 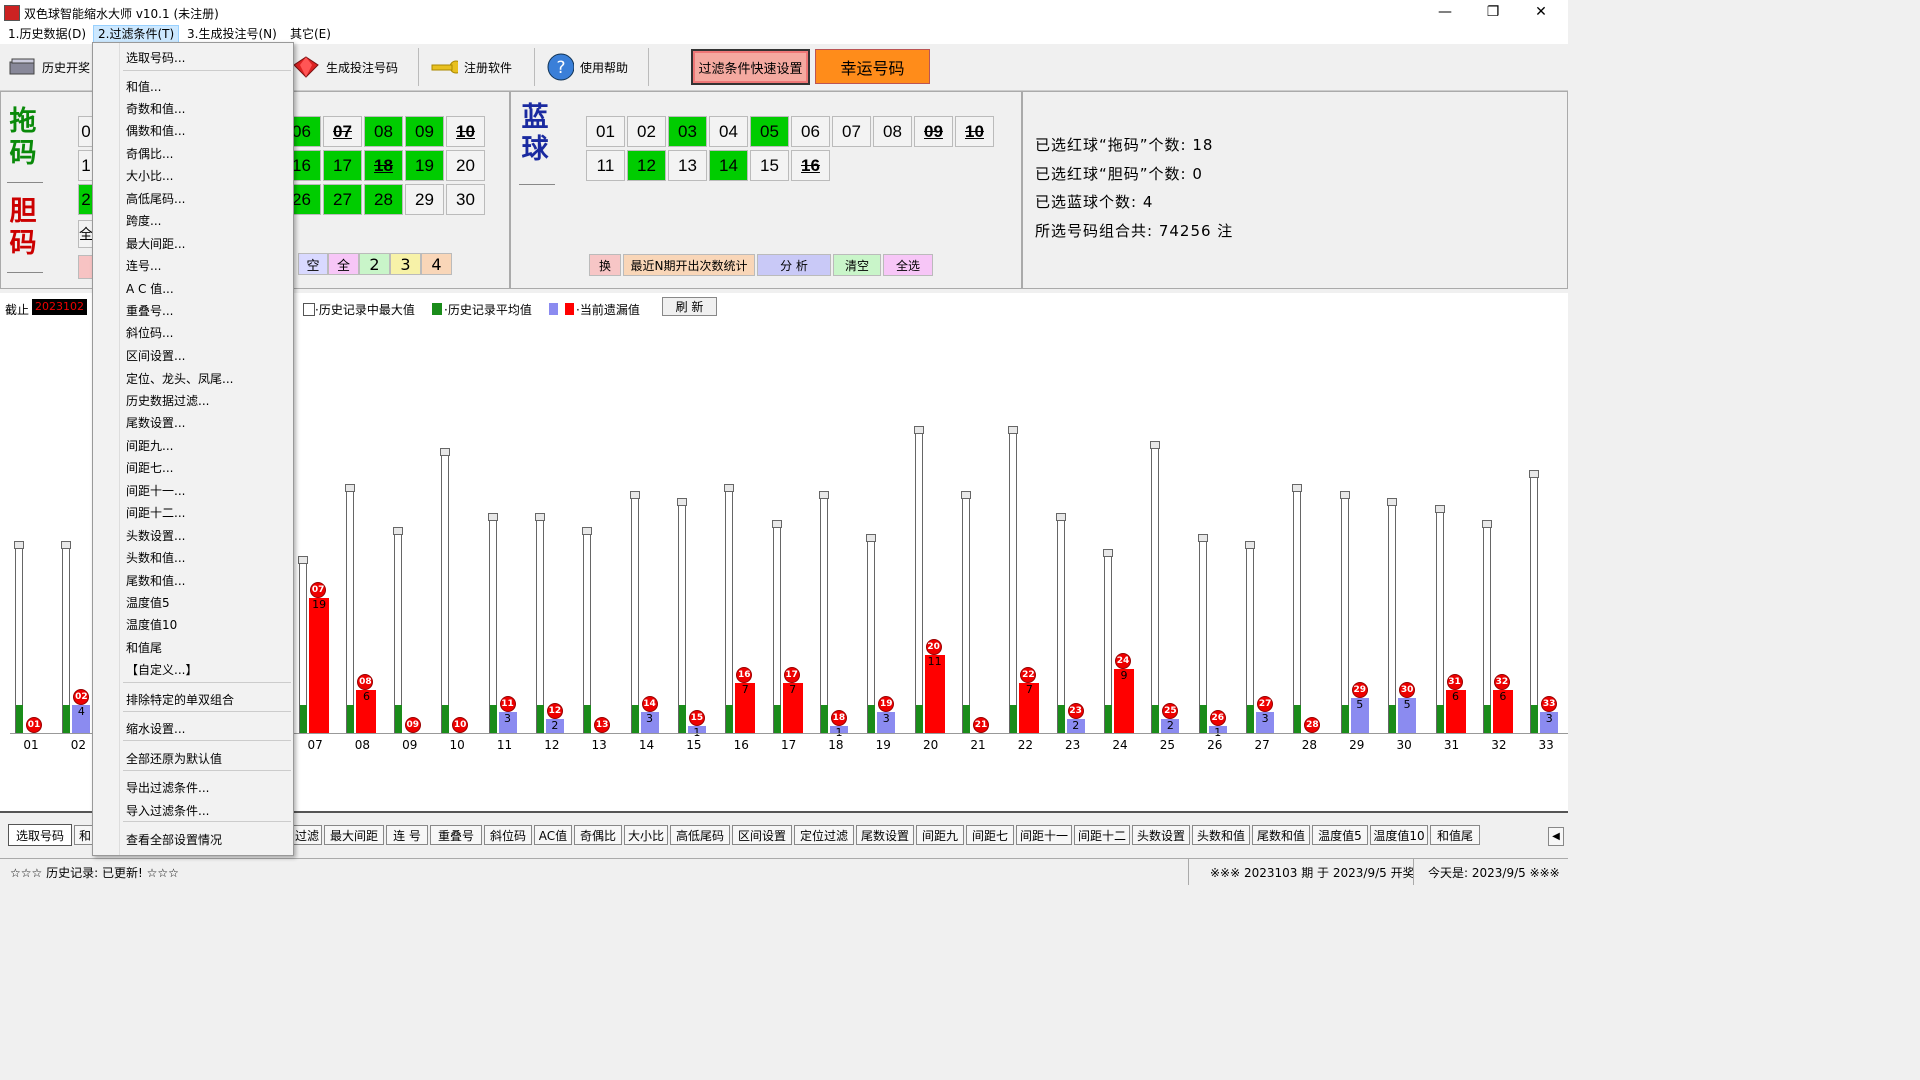 I want to click on tab-23: 和值尾, so click(x=1455, y=835).